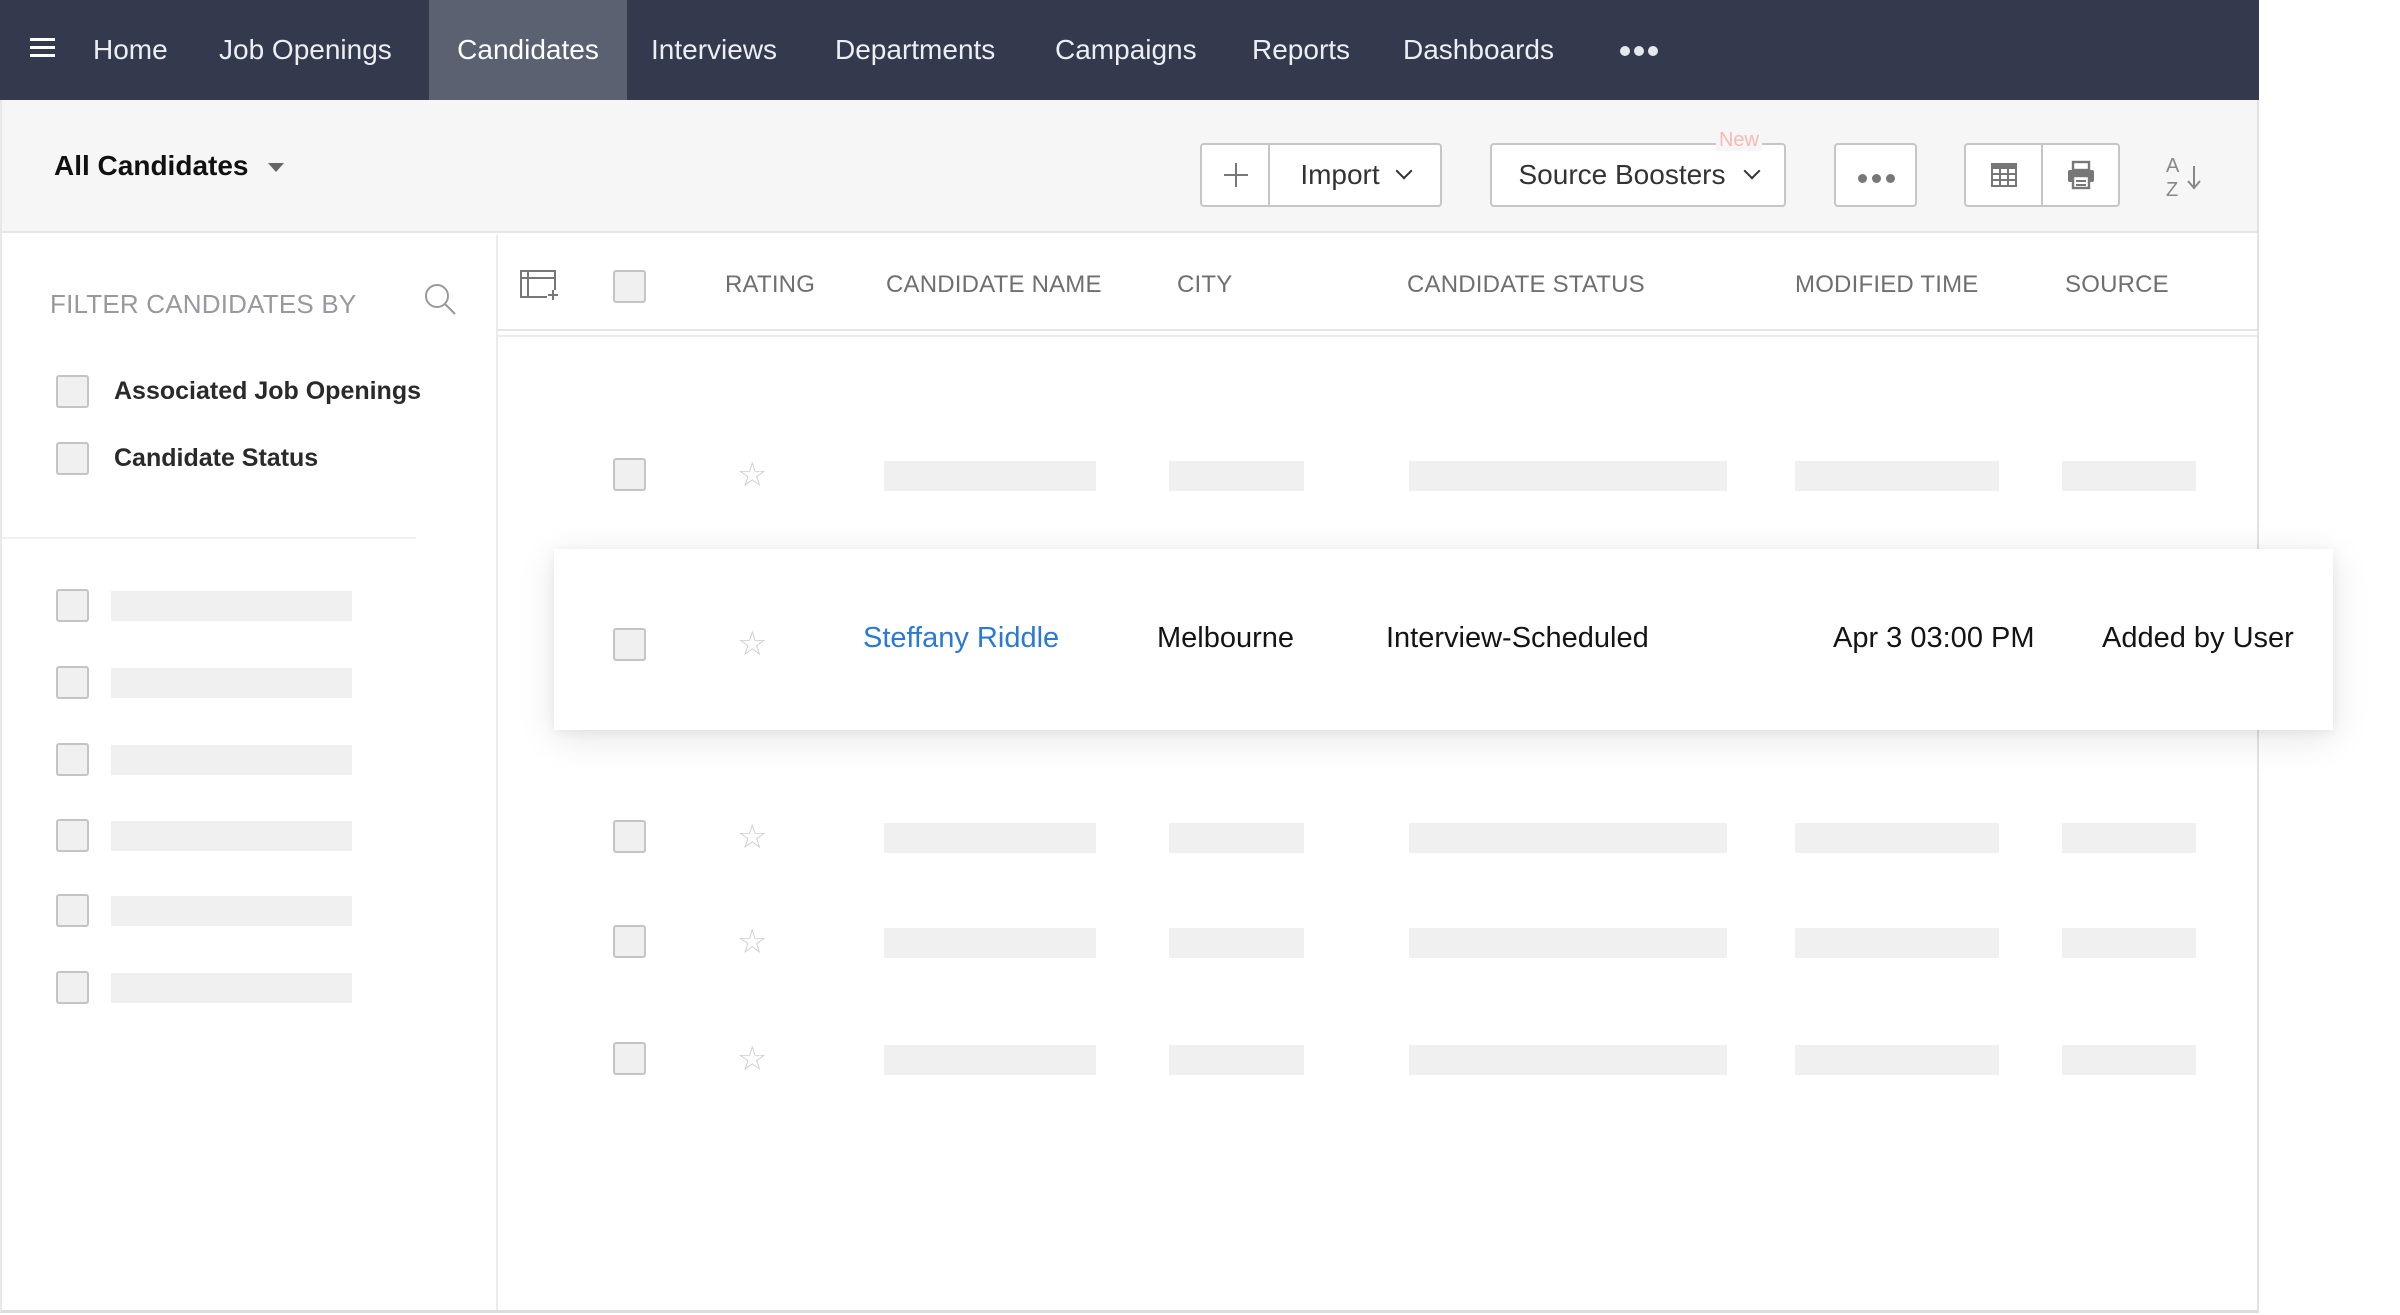  I want to click on source-boosters-label: Source Boosters, so click(1622, 174).